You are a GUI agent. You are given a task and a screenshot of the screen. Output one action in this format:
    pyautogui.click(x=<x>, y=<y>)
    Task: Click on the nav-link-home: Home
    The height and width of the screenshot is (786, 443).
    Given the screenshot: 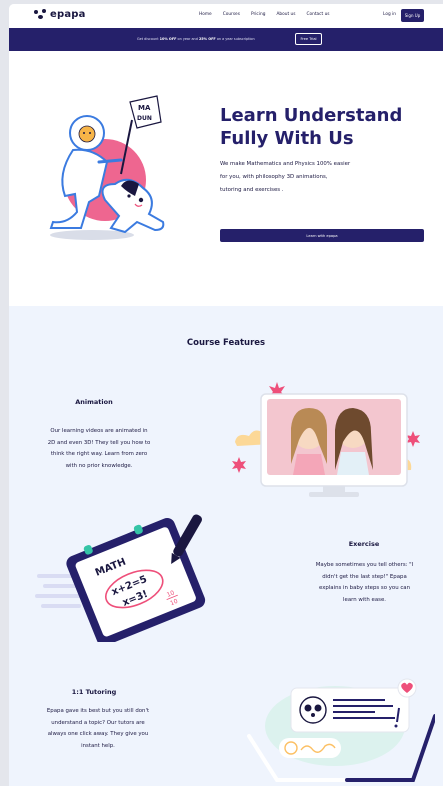 What is the action you would take?
    pyautogui.click(x=205, y=14)
    